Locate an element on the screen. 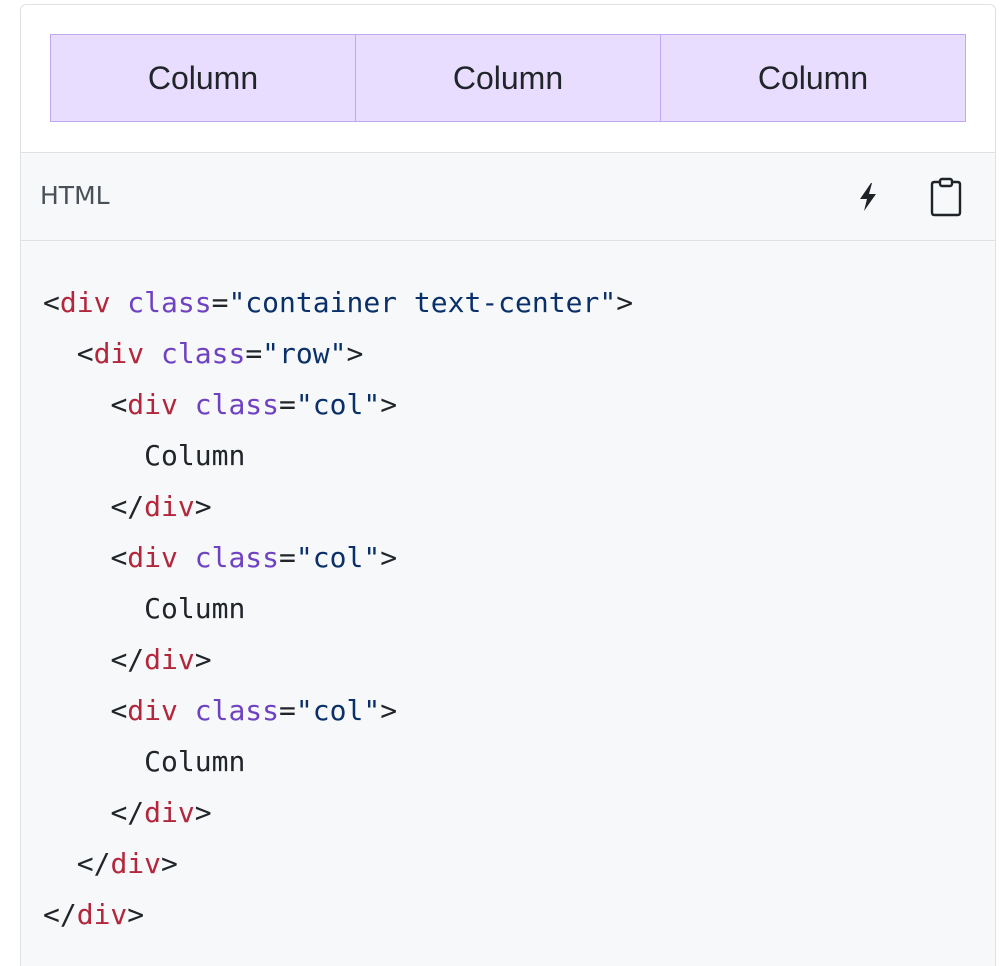 This screenshot has width=1005, height=966. demo-row: Column Column Column is located at coordinates (508, 78).